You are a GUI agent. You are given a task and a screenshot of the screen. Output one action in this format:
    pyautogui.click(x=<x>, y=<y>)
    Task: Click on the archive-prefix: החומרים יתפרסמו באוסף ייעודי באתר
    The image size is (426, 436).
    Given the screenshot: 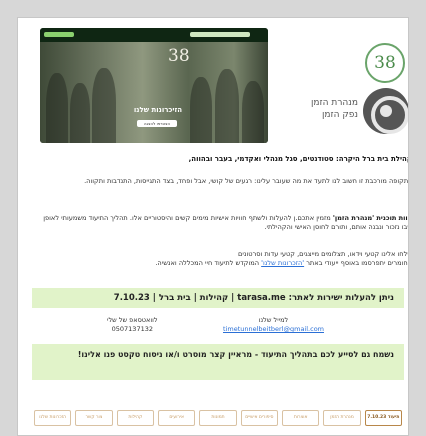 What is the action you would take?
    pyautogui.click(x=356, y=263)
    